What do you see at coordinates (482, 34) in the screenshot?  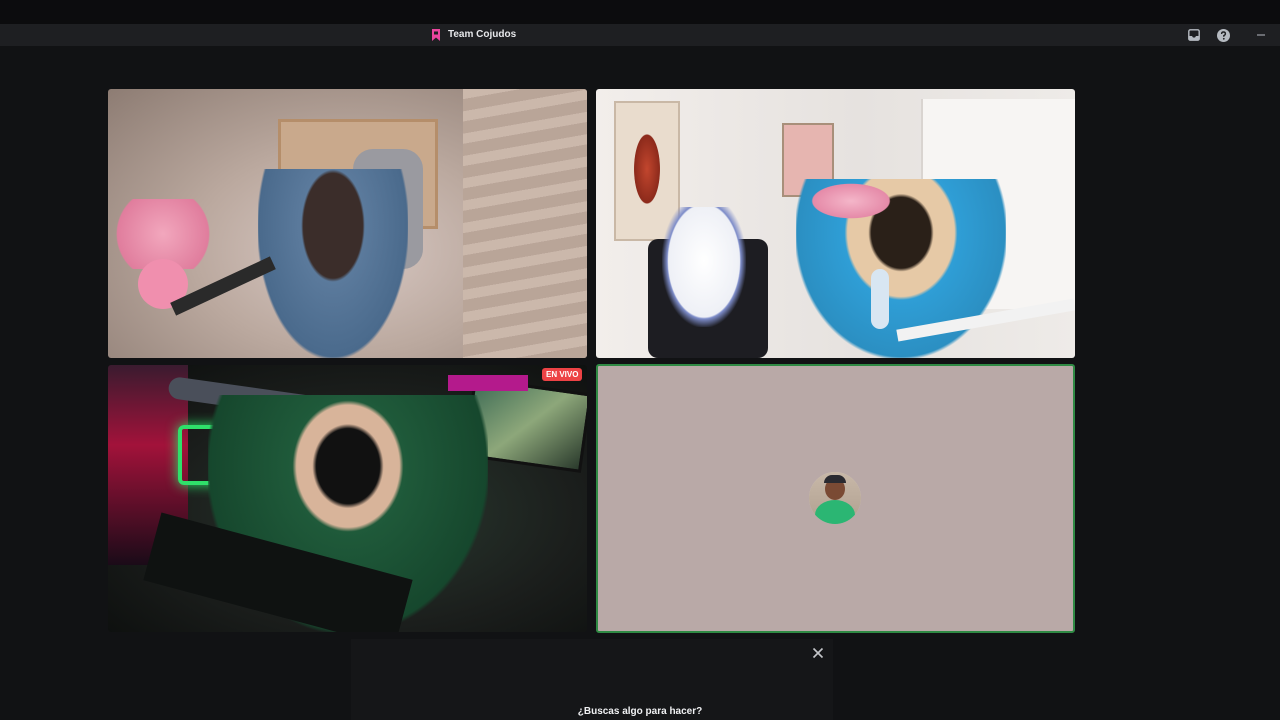 I see `window-title: Team Cojudos` at bounding box center [482, 34].